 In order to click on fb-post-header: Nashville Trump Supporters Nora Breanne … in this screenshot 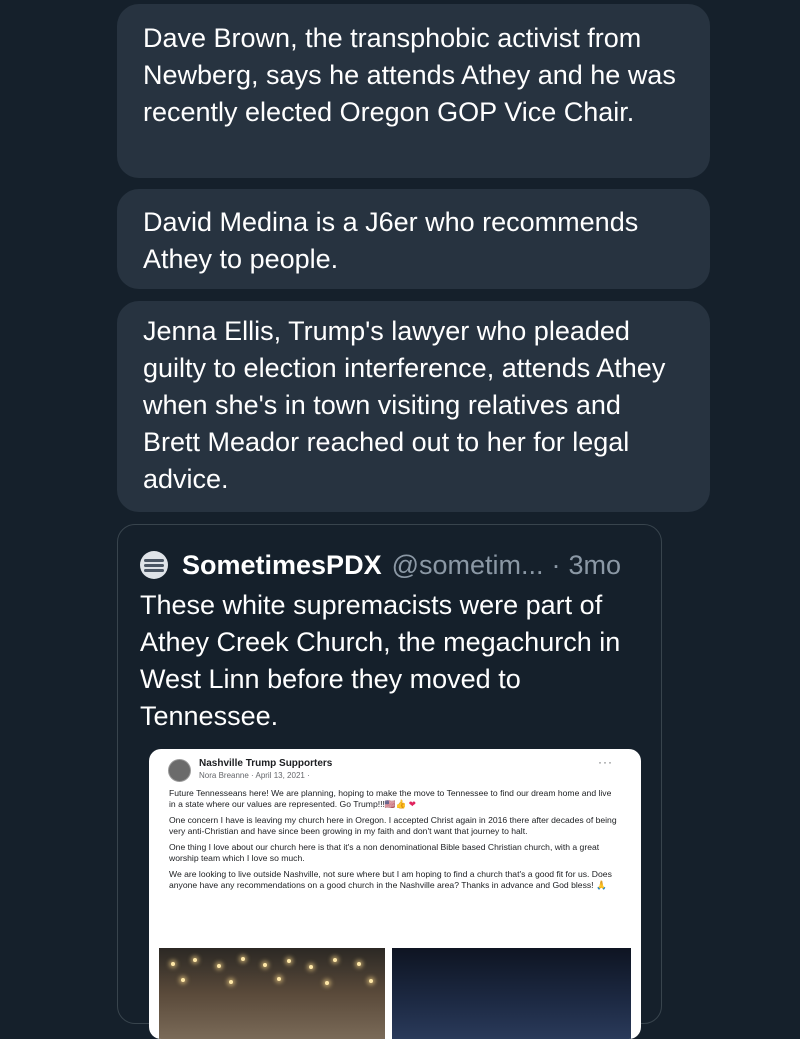, I will do `click(250, 770)`.